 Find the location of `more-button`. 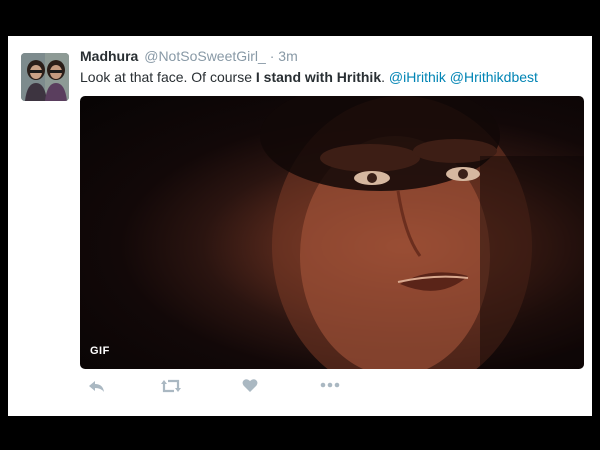

more-button is located at coordinates (331, 388).